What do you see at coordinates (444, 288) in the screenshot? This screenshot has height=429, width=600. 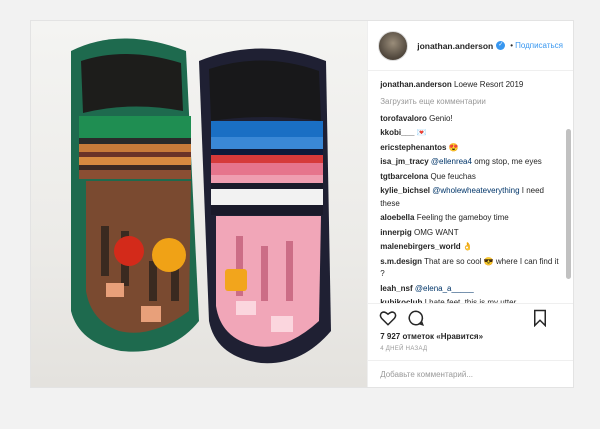 I see `comment-mention: @elena_a_____` at bounding box center [444, 288].